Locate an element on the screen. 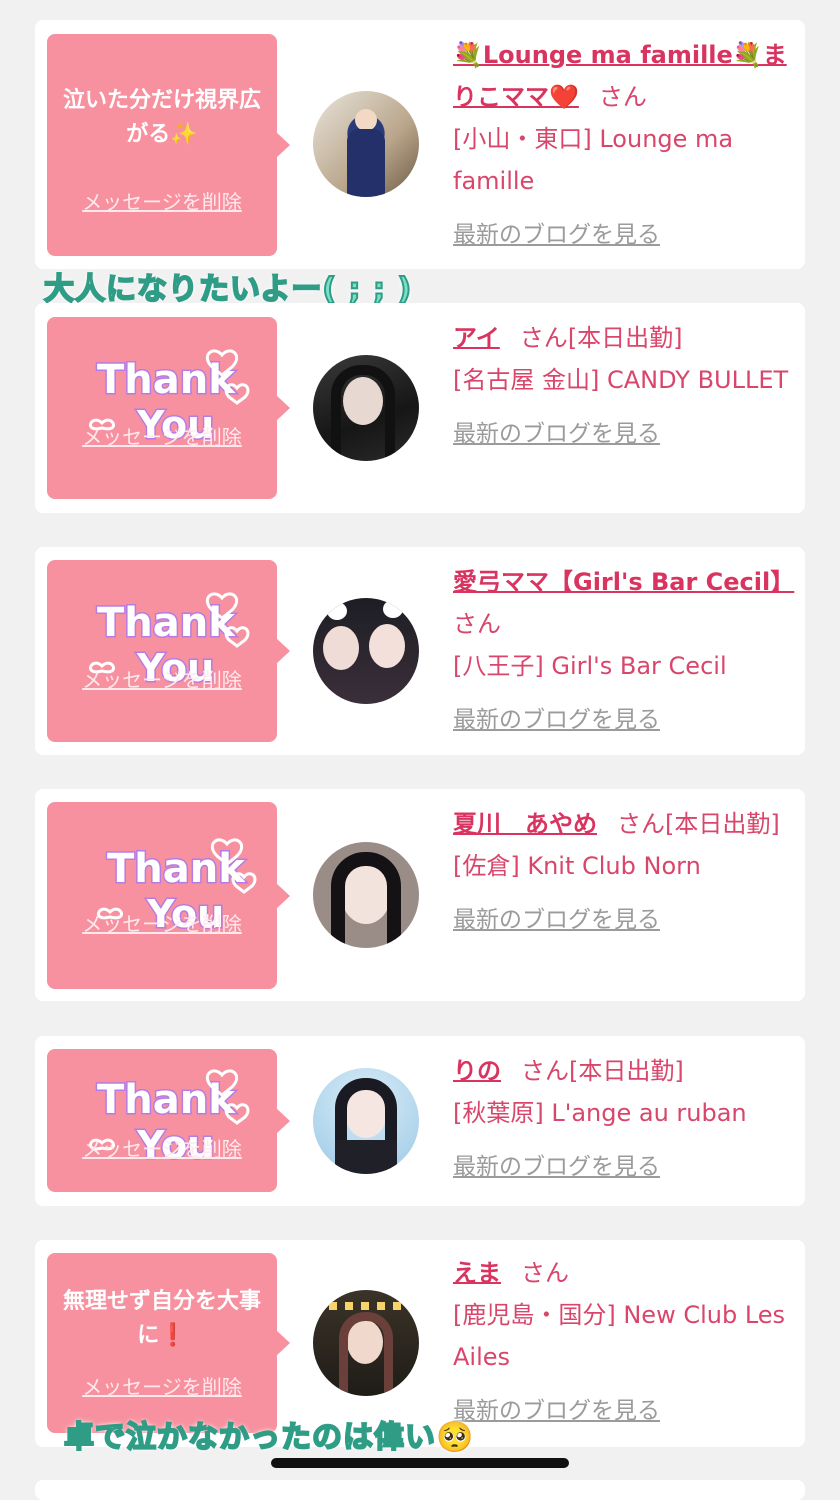  shop-text: [名古屋 金山] CANDY BULLET is located at coordinates (621, 380).